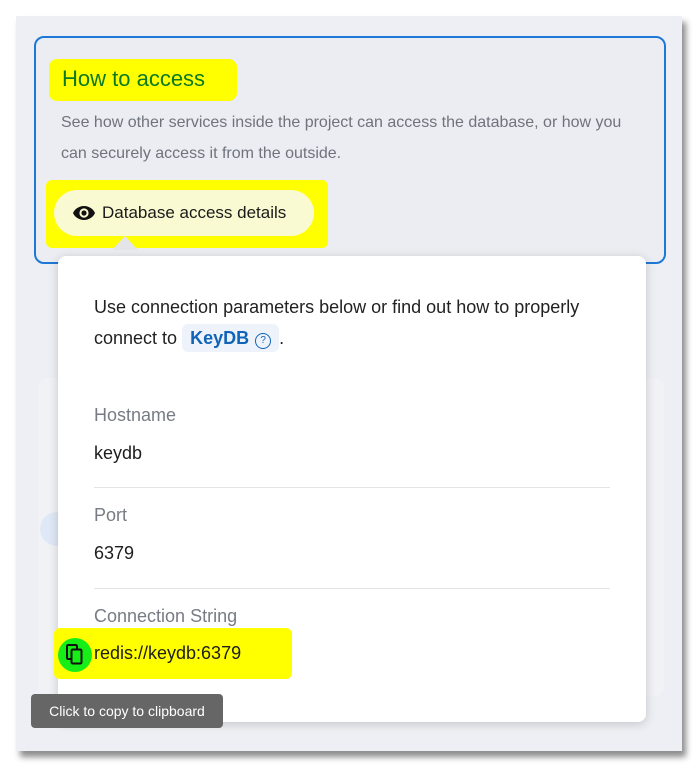 The width and height of the screenshot is (700, 771). I want to click on details-button-label: Database access details, so click(194, 212).